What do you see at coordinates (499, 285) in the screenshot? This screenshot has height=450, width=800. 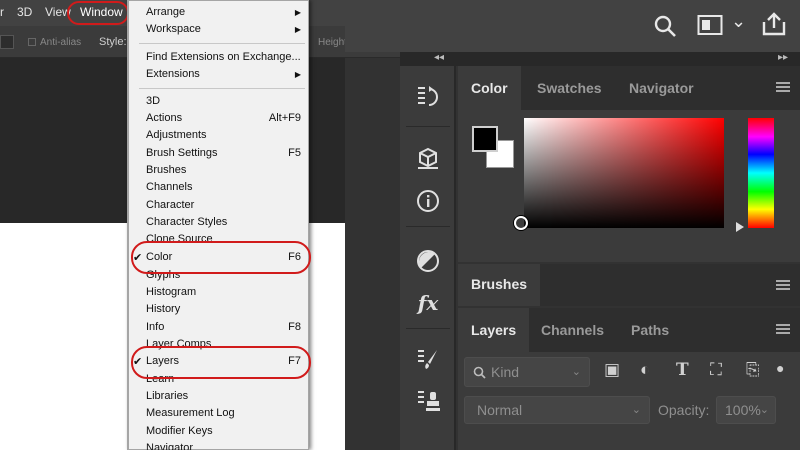 I see `tab-brushes: Brushes` at bounding box center [499, 285].